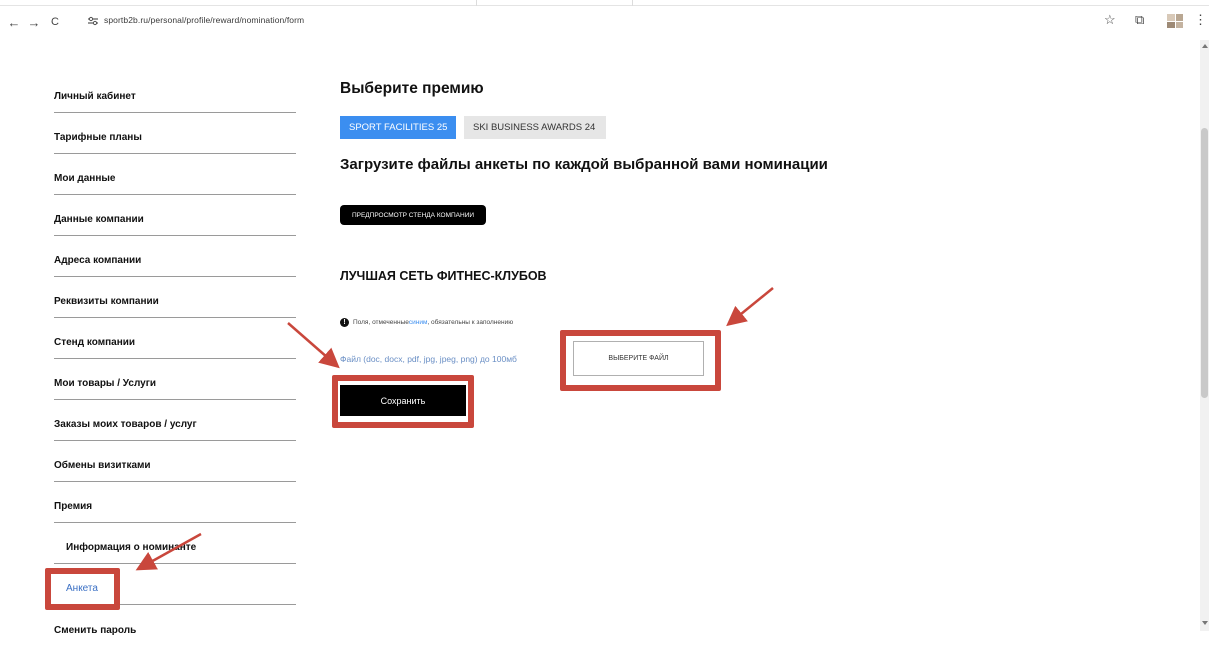 This screenshot has width=1209, height=646. I want to click on profile-avatar, so click(1175, 21).